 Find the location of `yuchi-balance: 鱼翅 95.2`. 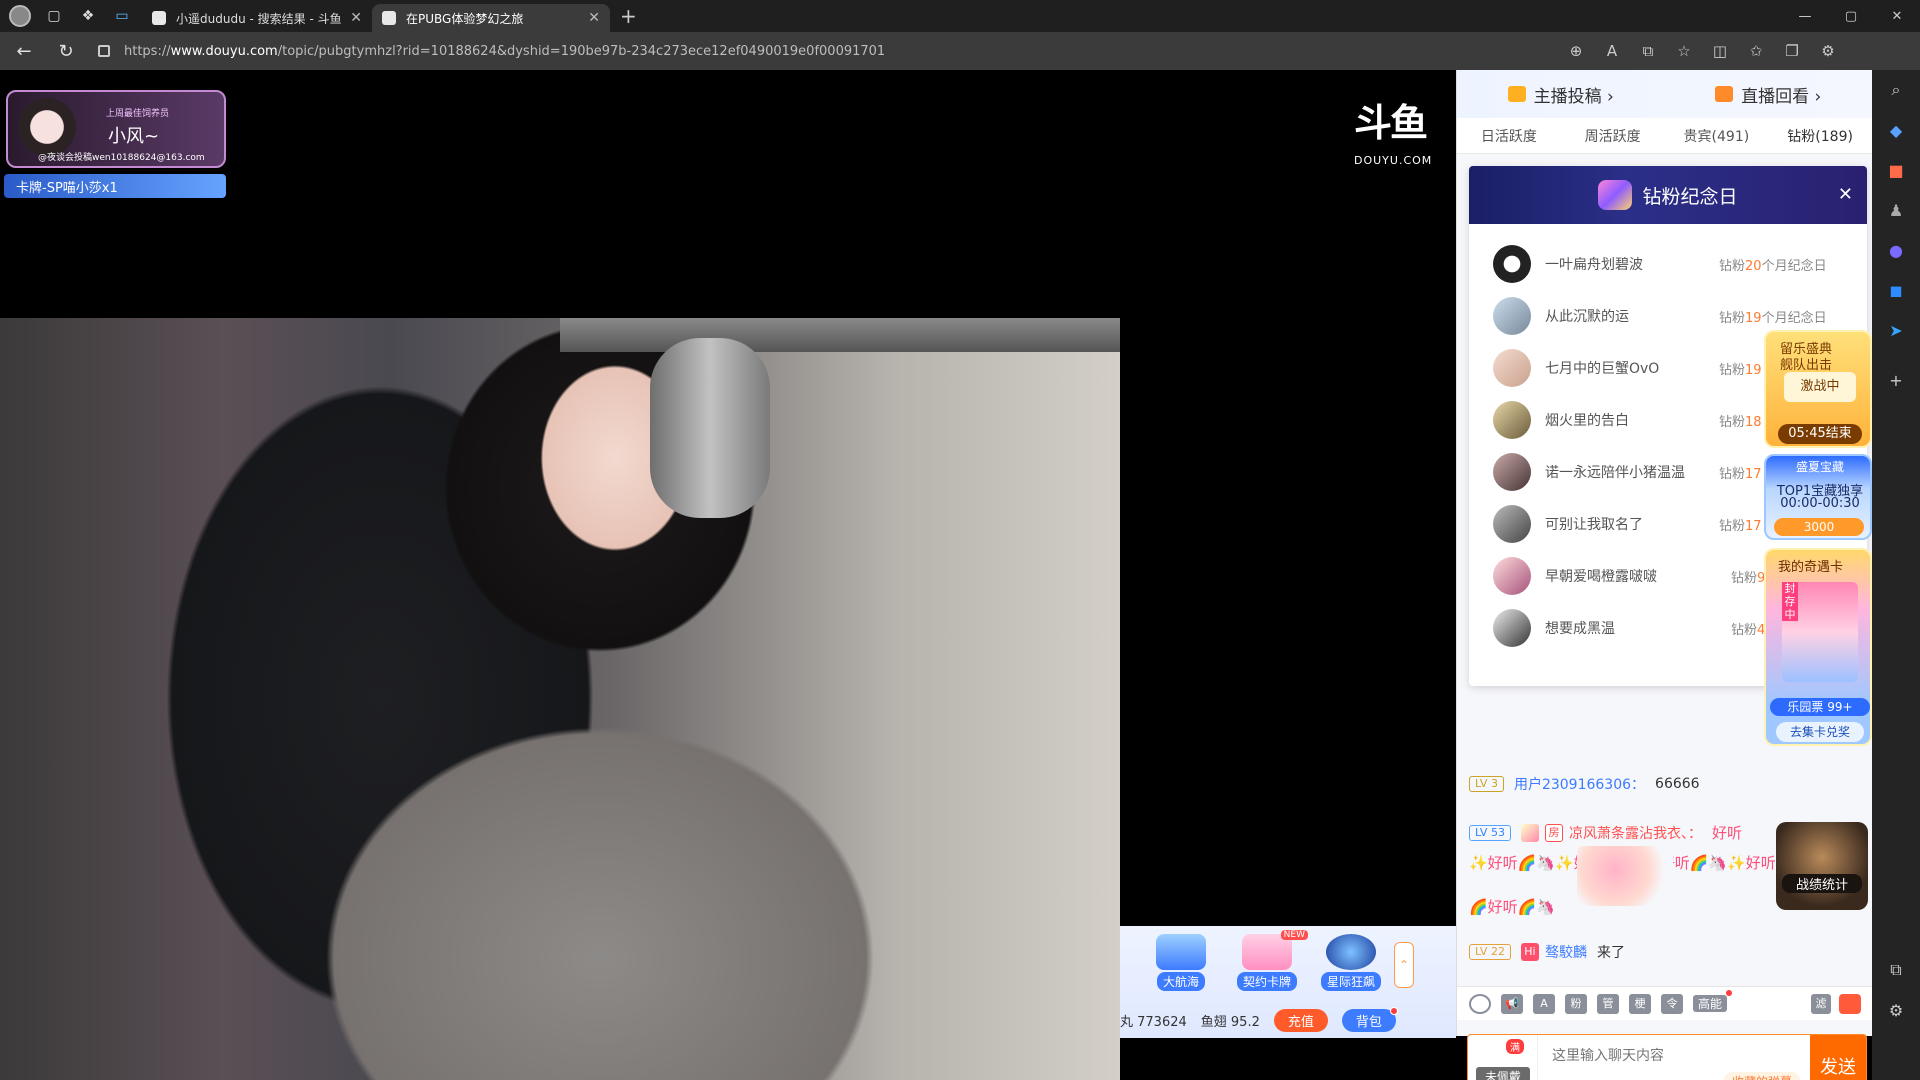

yuchi-balance: 鱼翅 95.2 is located at coordinates (1230, 1022).